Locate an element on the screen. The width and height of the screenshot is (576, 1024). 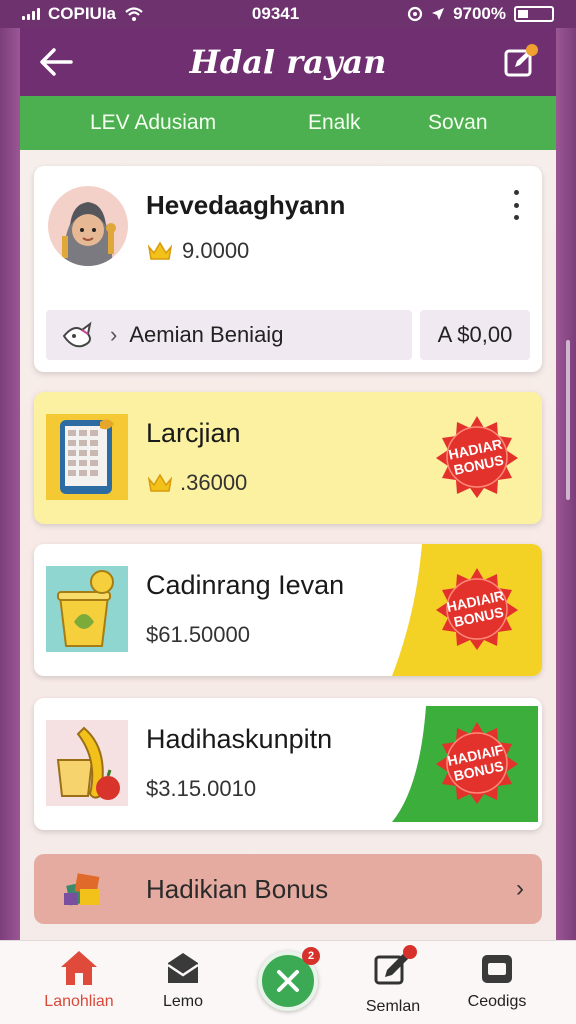
bonus-label: Hadikian Bonus is located at coordinates (237, 888).